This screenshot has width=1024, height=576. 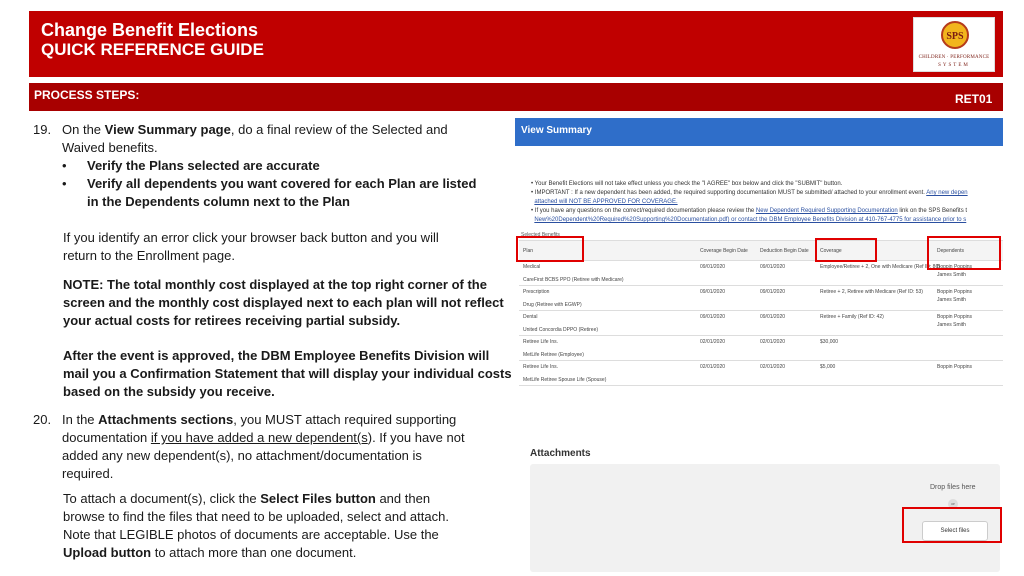 What do you see at coordinates (42, 419) in the screenshot?
I see `step-20-number: 20.` at bounding box center [42, 419].